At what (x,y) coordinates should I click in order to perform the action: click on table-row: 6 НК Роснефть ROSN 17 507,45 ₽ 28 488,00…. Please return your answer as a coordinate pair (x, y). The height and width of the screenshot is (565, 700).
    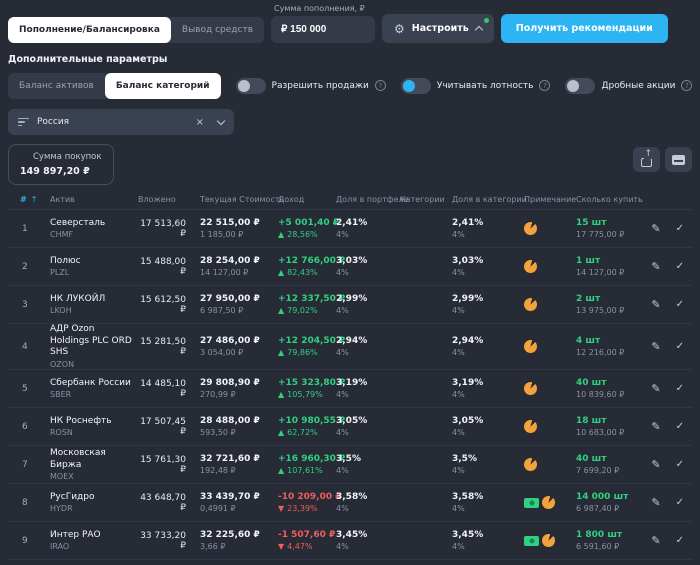
    Looking at the image, I should click on (350, 427).